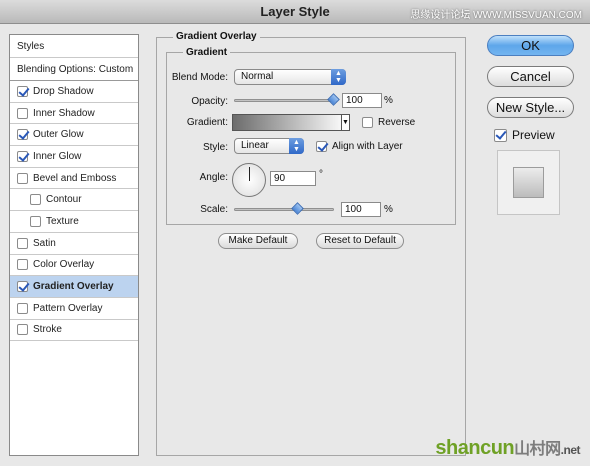 The height and width of the screenshot is (466, 590). What do you see at coordinates (62, 221) in the screenshot?
I see `sidebar-item-label: Texture` at bounding box center [62, 221].